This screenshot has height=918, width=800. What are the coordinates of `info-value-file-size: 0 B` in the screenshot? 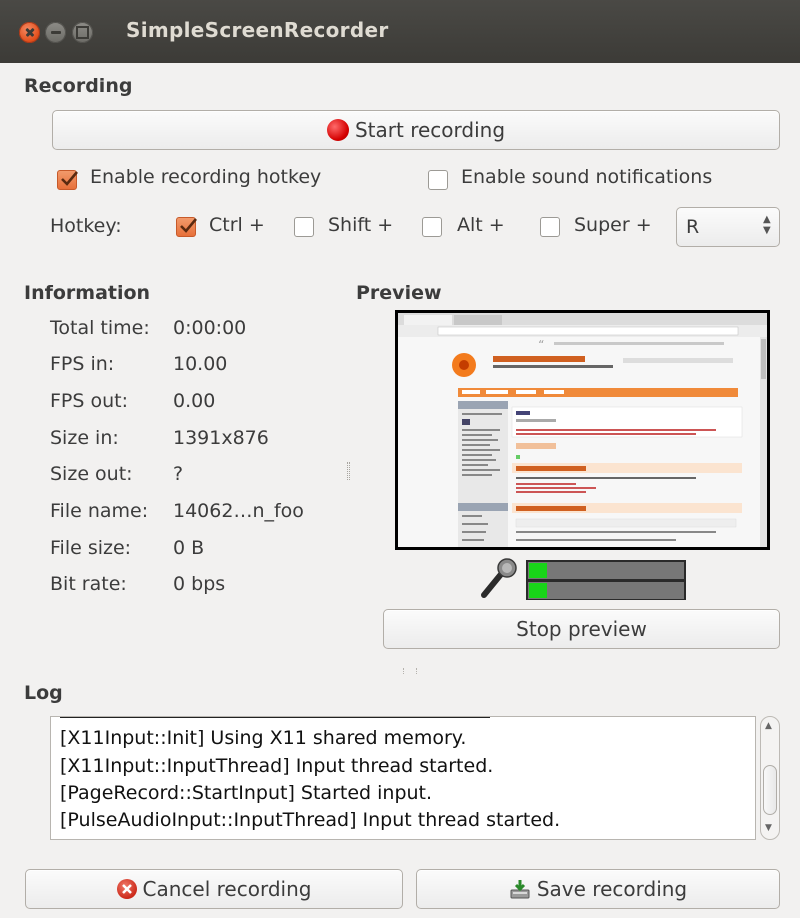 It's located at (189, 548).